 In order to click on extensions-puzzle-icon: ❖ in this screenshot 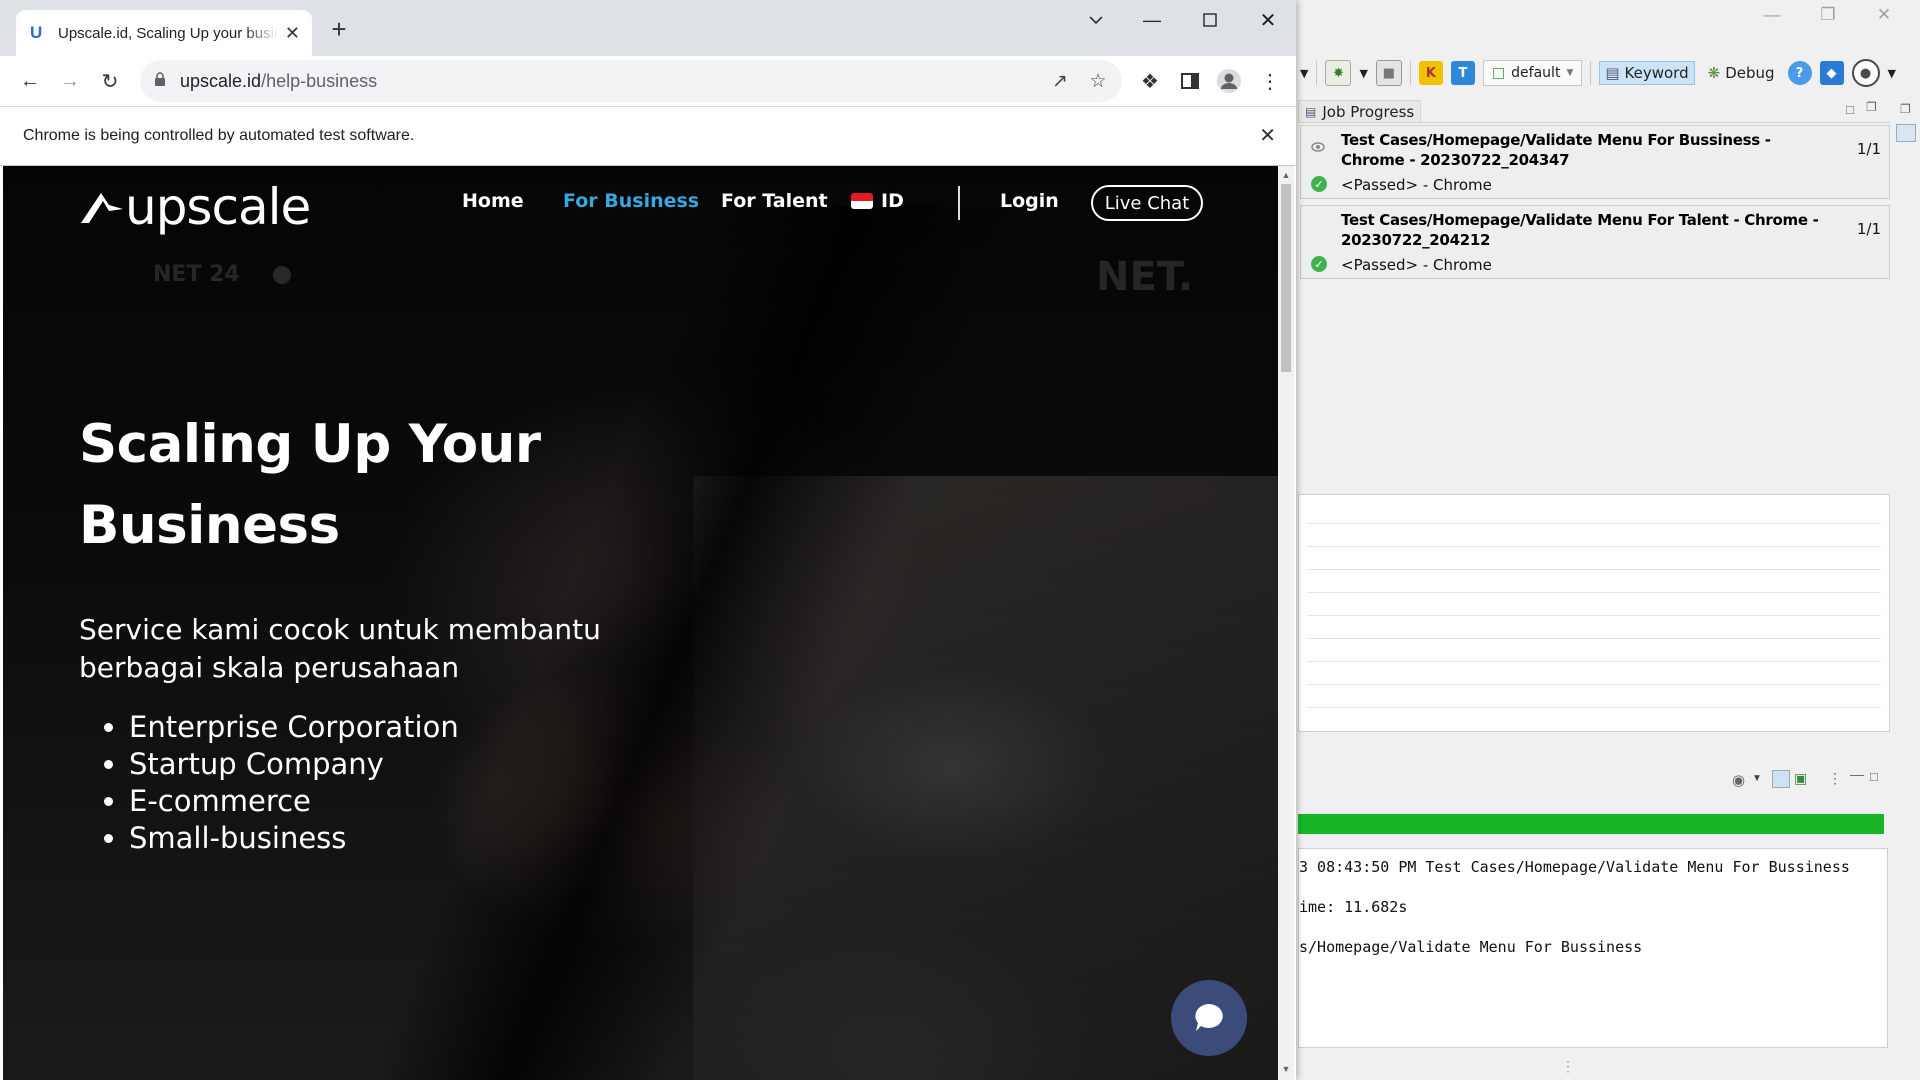, I will do `click(1150, 81)`.